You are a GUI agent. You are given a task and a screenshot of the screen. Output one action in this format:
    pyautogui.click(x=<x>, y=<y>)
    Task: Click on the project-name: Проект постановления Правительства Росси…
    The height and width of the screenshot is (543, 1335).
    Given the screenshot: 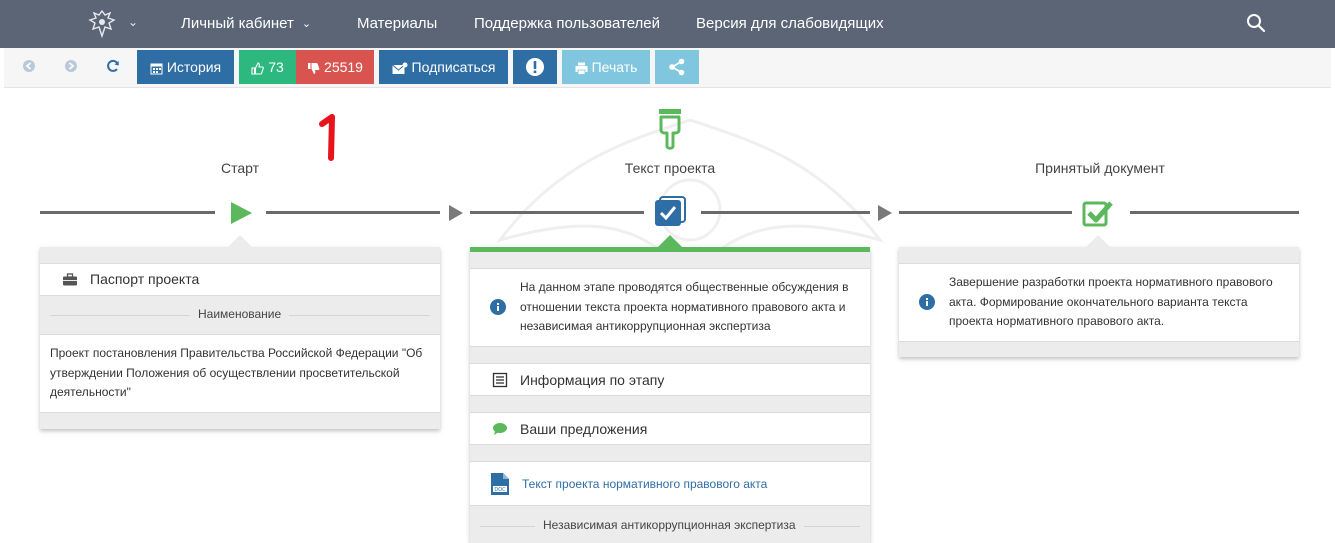 What is the action you would take?
    pyautogui.click(x=236, y=372)
    